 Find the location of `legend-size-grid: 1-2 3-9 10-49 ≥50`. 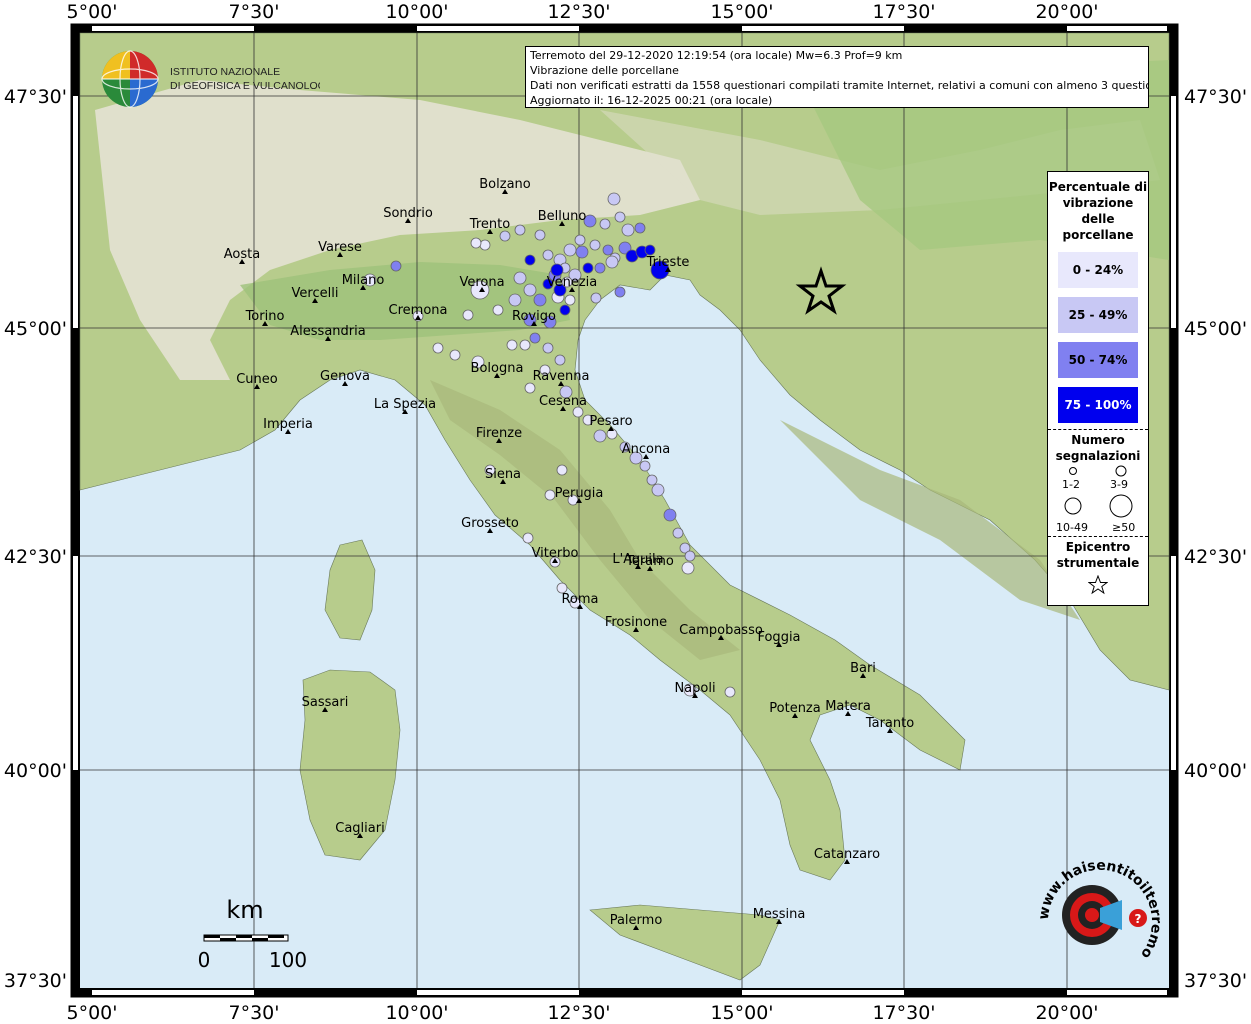

legend-size-grid: 1-2 3-9 10-49 ≥50 is located at coordinates (1098, 500).